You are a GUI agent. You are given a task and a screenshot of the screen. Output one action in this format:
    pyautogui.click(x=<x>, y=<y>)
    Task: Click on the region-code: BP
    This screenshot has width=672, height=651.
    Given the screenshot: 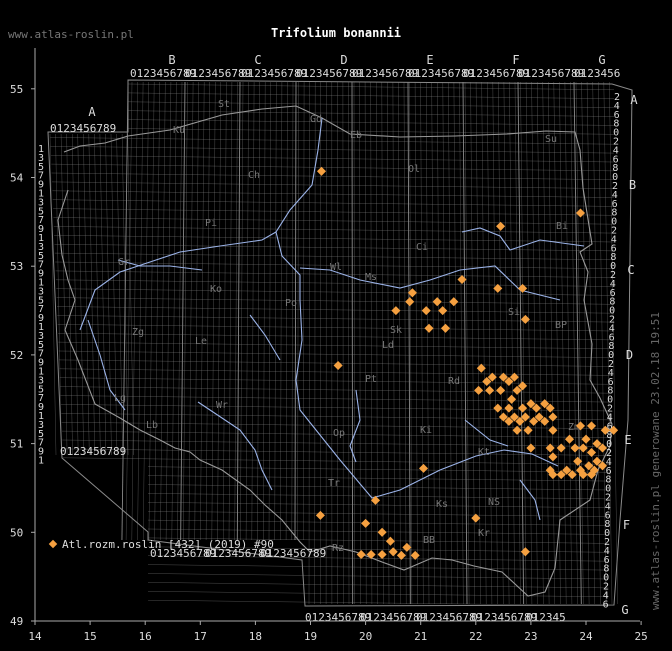 What is the action you would take?
    pyautogui.click(x=561, y=325)
    